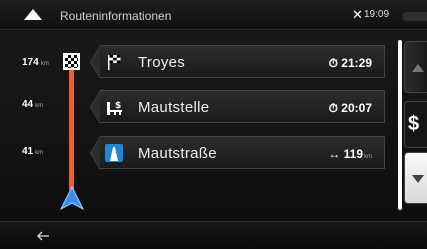 This screenshot has width=427, height=249. Describe the element at coordinates (116, 16) in the screenshot. I see `page-title: Routeninformationen` at that location.